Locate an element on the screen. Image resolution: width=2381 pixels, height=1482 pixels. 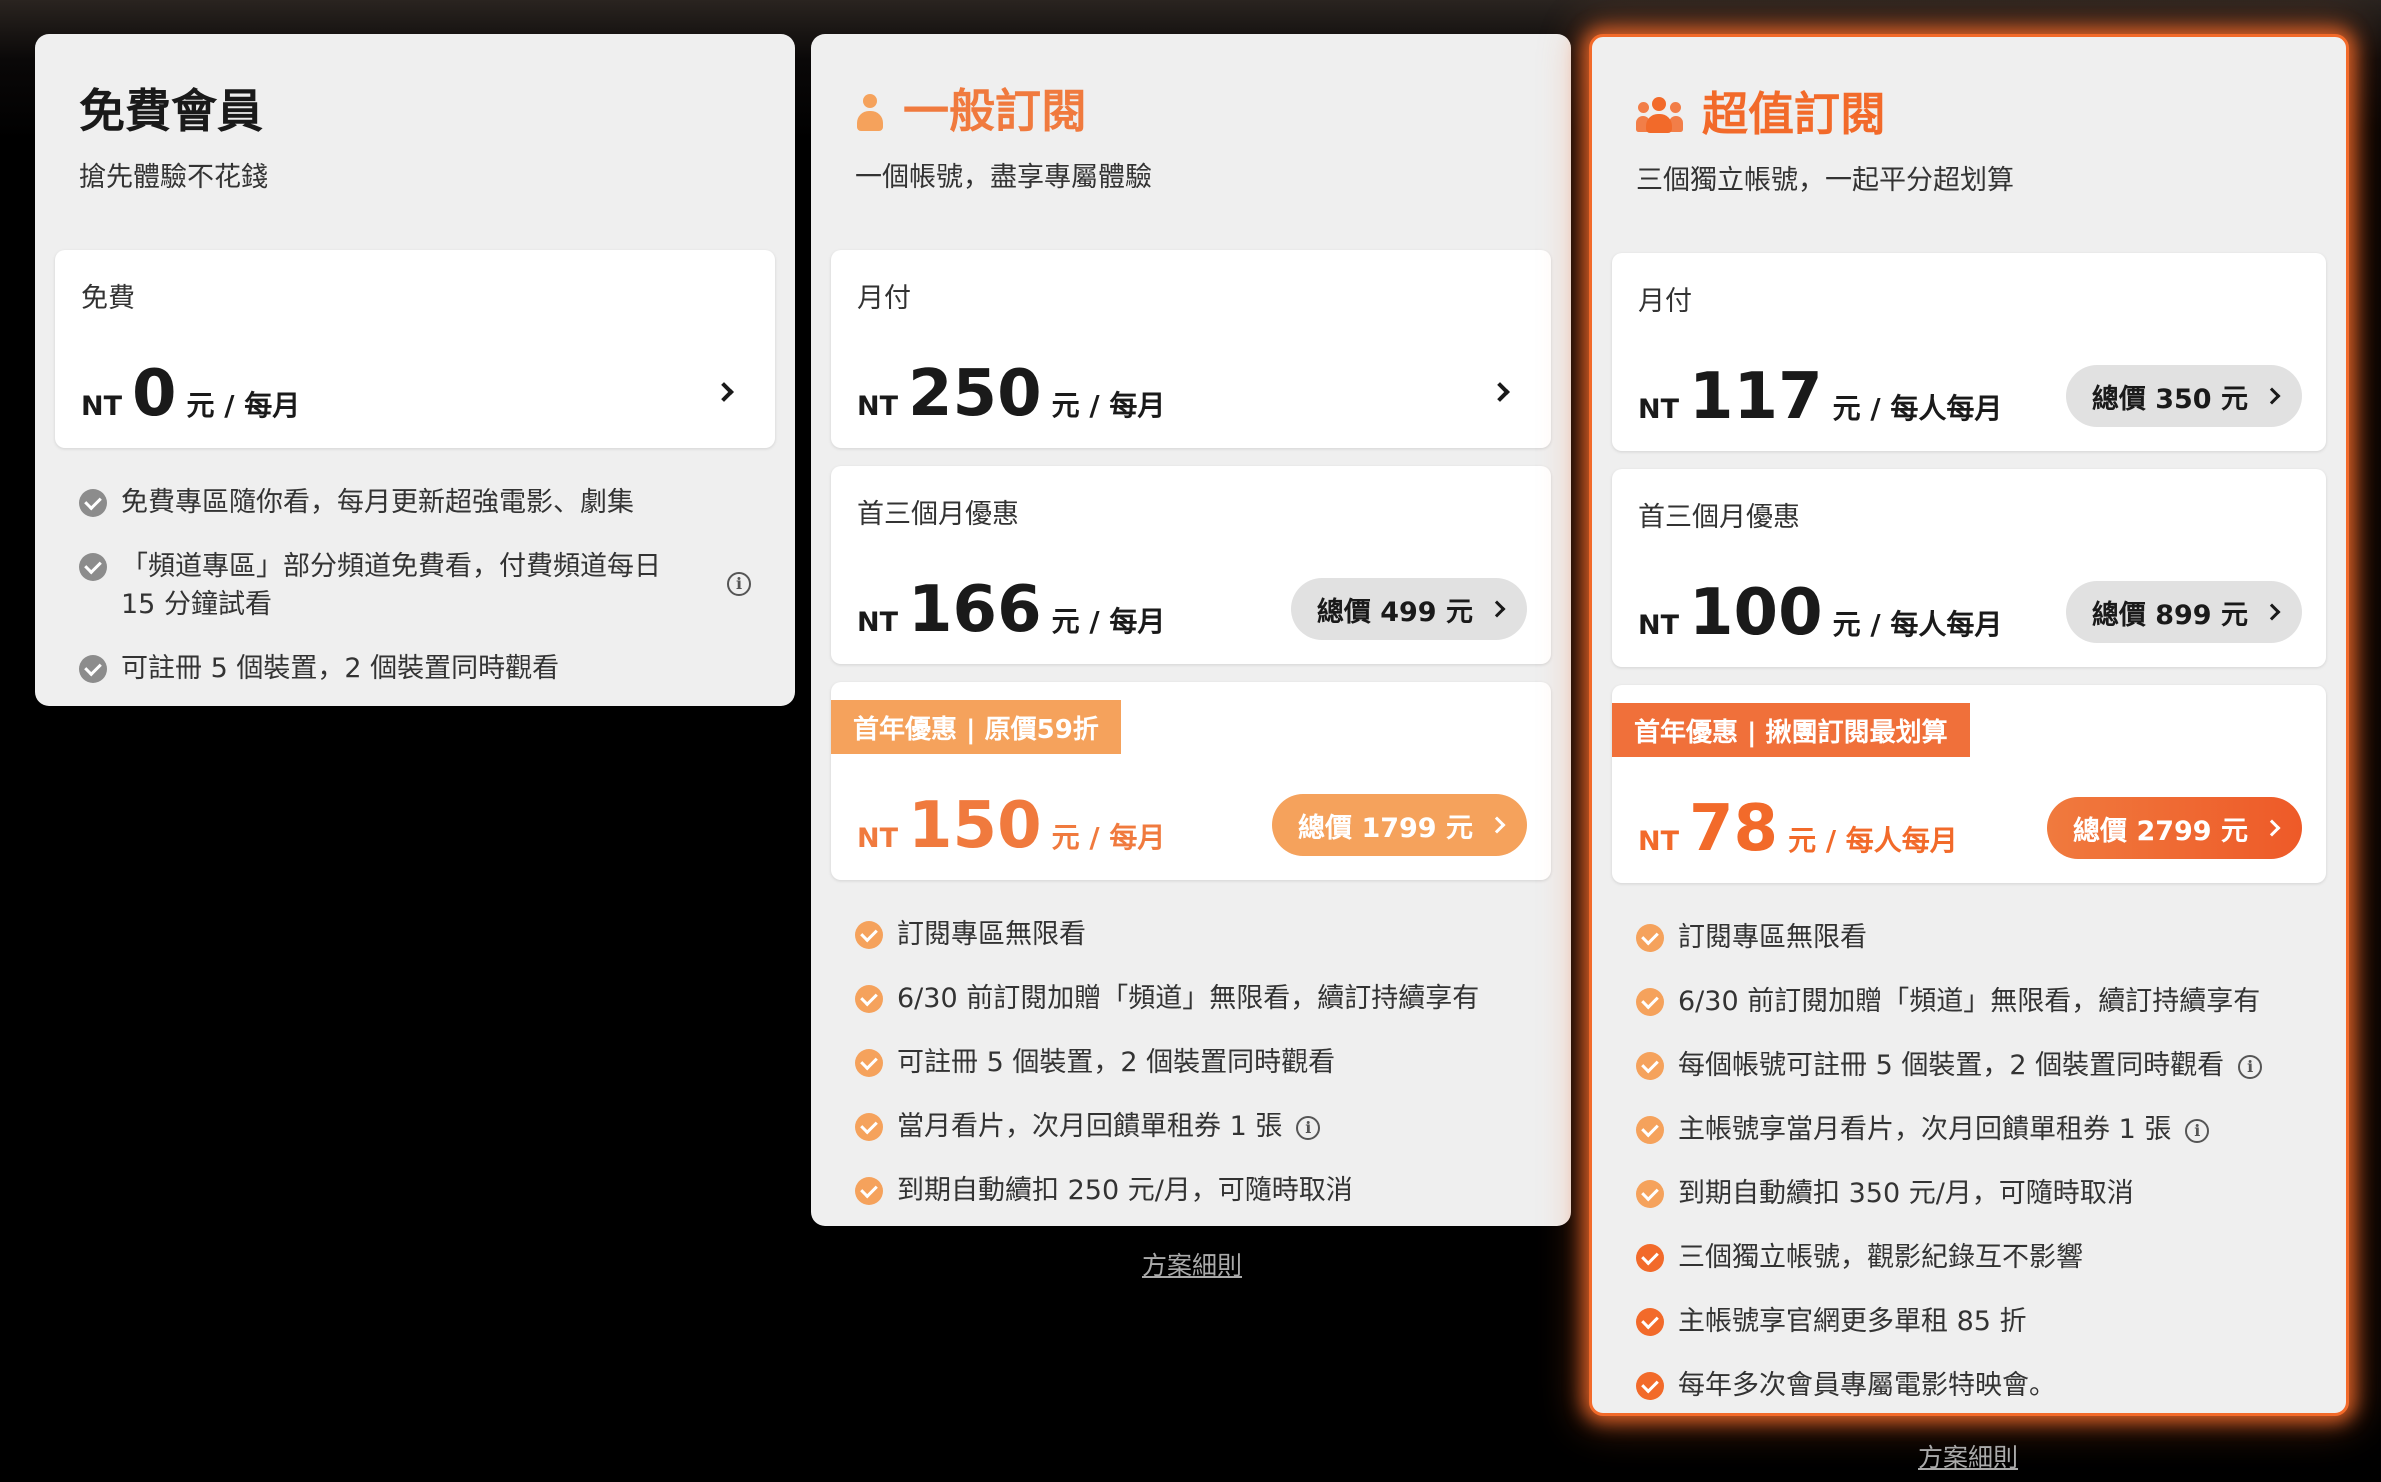
price-line: NT 150 元 / 每月 is located at coordinates (1011, 826).